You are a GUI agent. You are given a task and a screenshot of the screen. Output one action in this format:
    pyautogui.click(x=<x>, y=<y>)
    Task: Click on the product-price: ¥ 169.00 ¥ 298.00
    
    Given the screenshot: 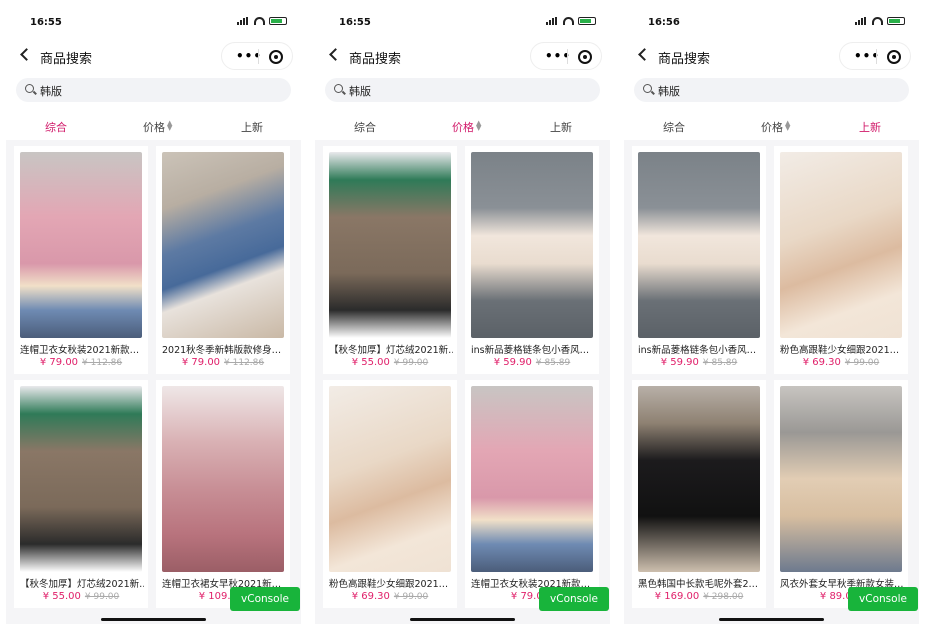 What is the action you would take?
    pyautogui.click(x=699, y=596)
    